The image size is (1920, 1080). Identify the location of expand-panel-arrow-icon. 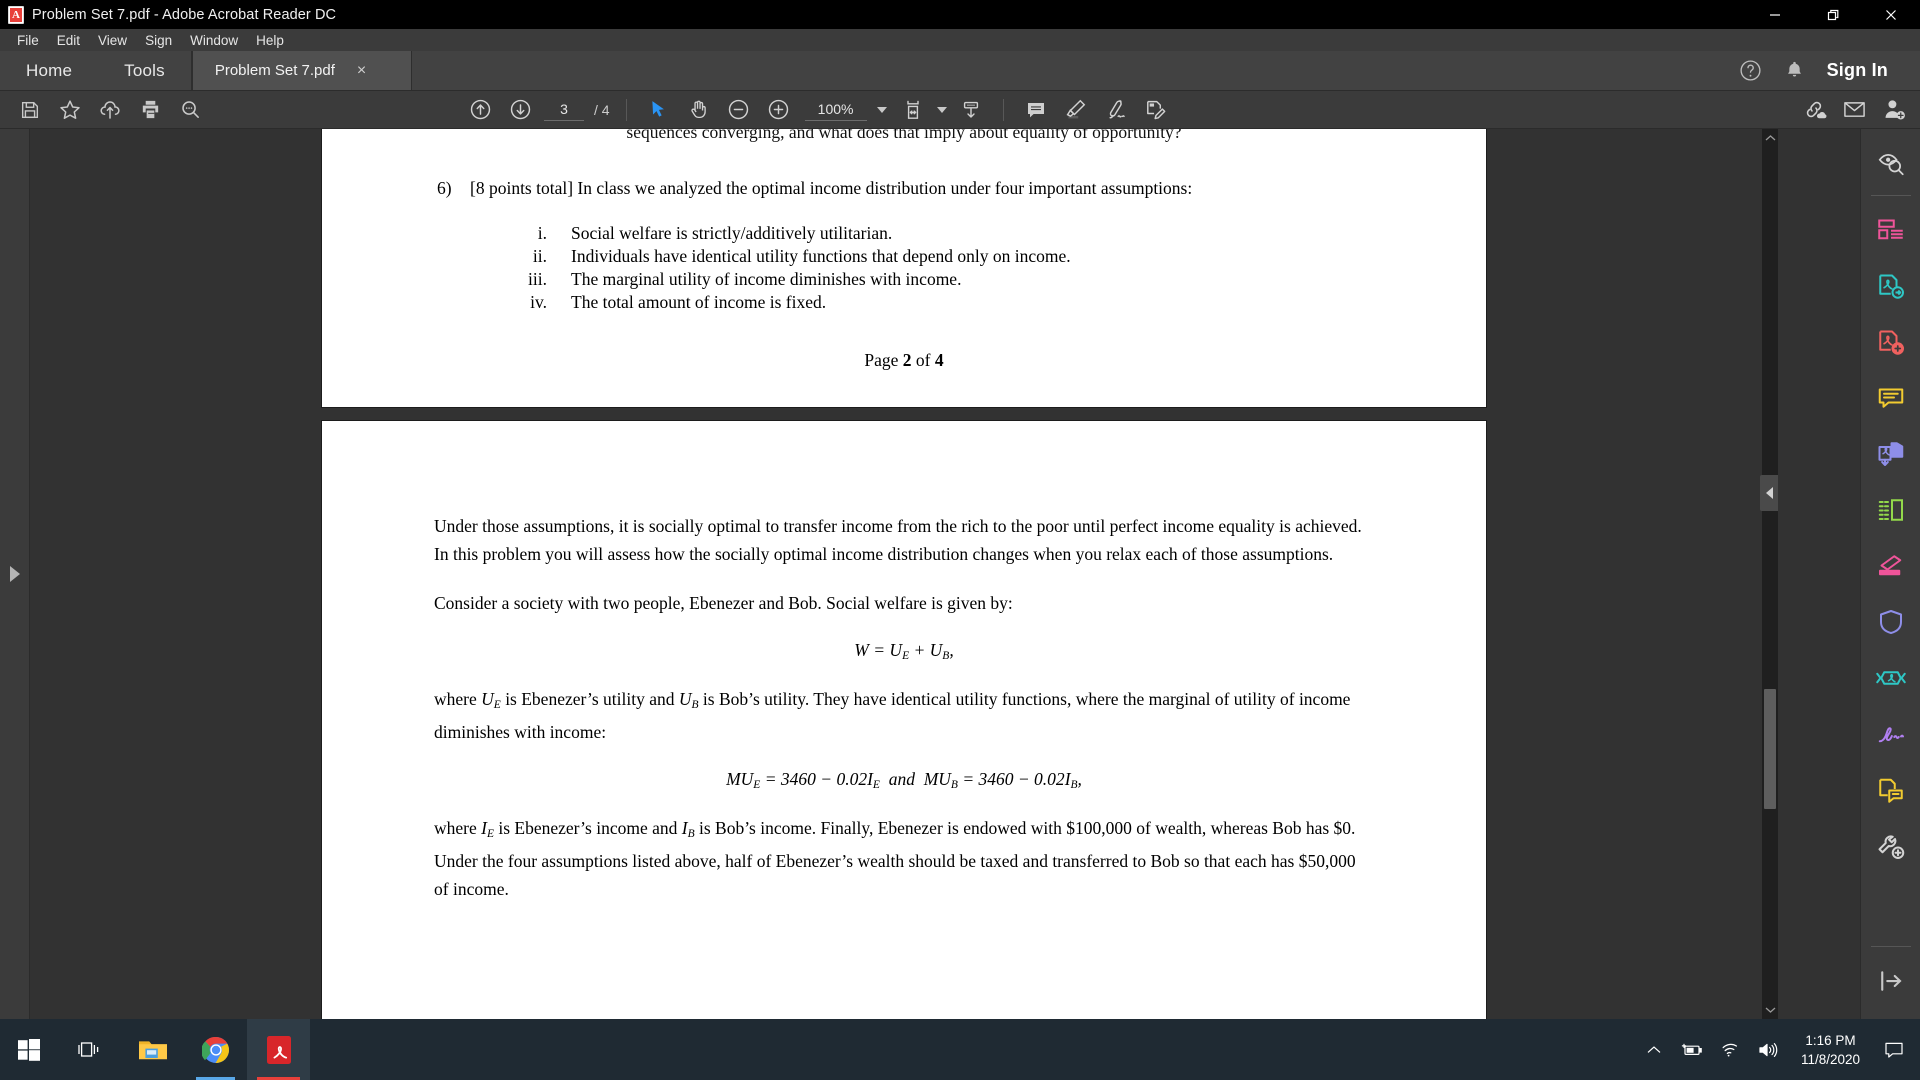
(14, 574).